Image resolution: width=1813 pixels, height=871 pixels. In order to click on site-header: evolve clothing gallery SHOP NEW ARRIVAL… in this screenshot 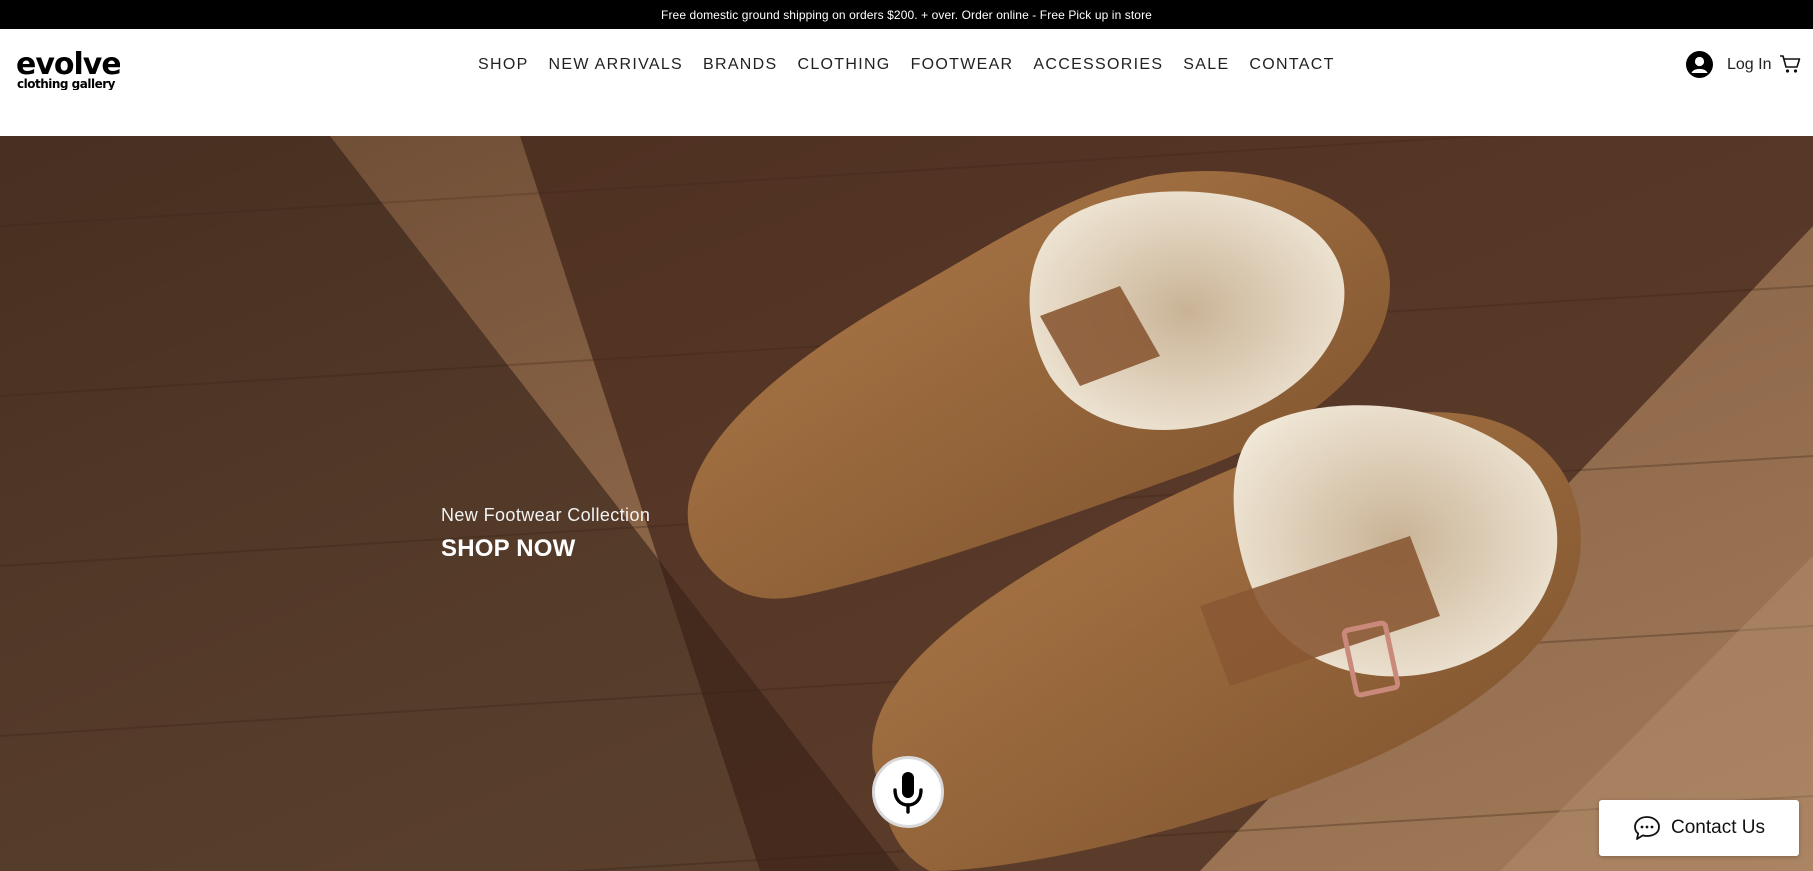, I will do `click(906, 82)`.